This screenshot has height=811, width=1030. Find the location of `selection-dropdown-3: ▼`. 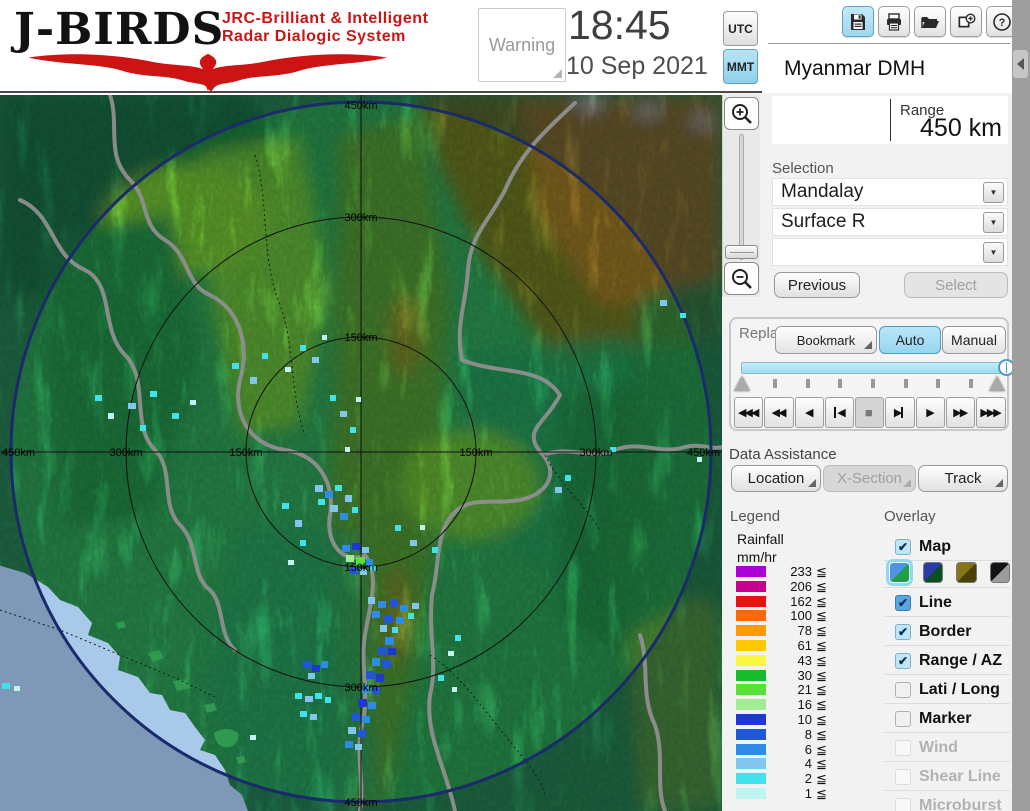

selection-dropdown-3: ▼ is located at coordinates (890, 252).